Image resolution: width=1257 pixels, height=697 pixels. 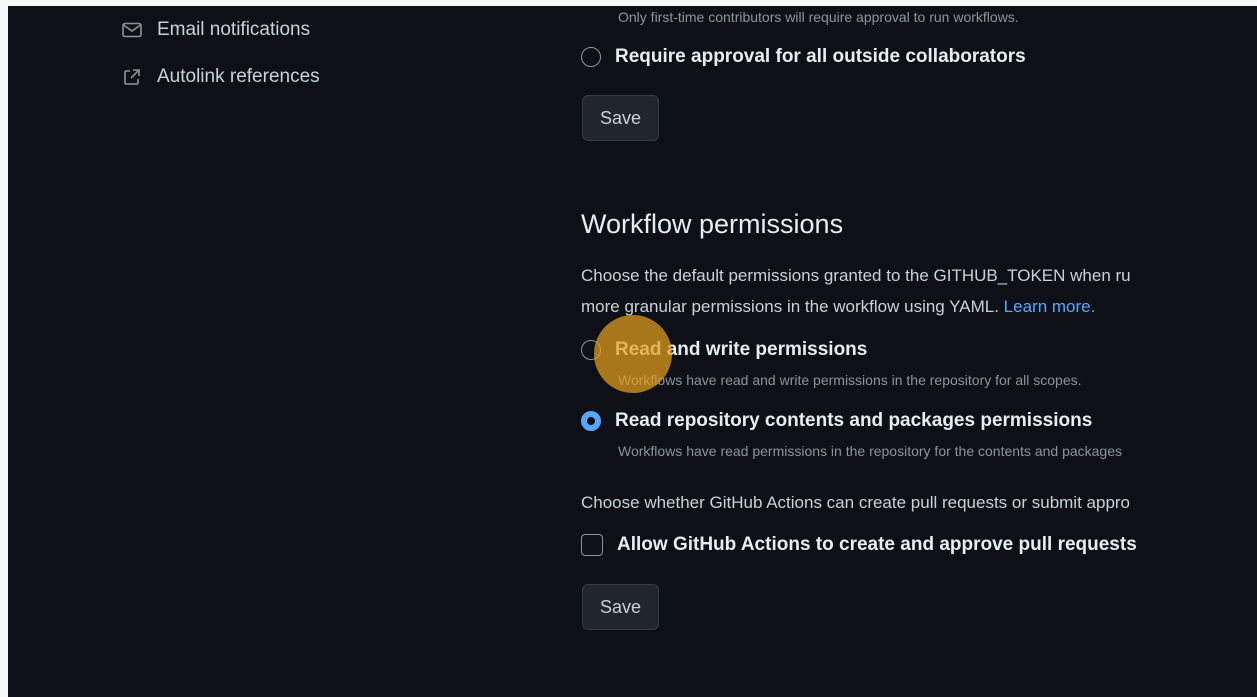 I want to click on sidebar-item-label: Autolink references, so click(x=238, y=76).